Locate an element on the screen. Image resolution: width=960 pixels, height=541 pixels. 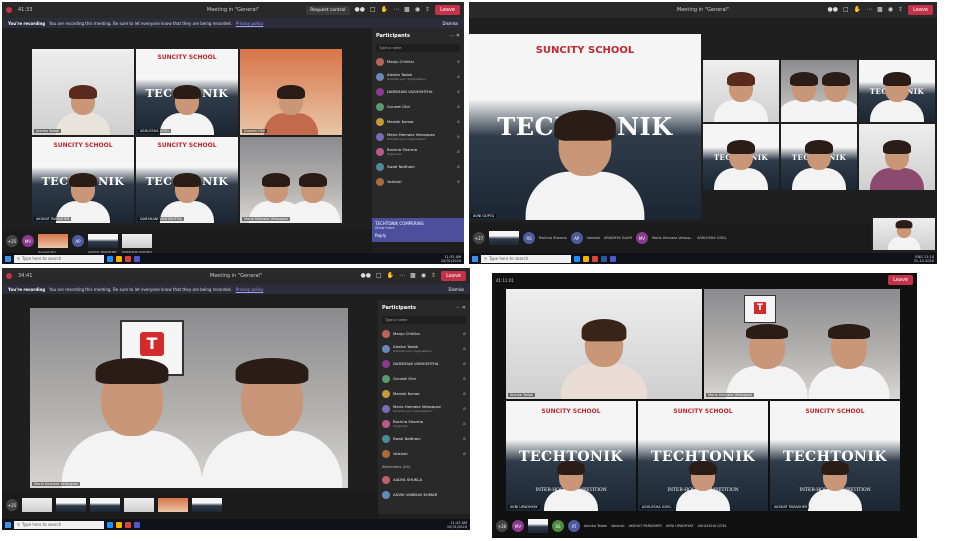
thumbnail-tile: AKSHAT PARASHER is located at coordinates (103, 244).